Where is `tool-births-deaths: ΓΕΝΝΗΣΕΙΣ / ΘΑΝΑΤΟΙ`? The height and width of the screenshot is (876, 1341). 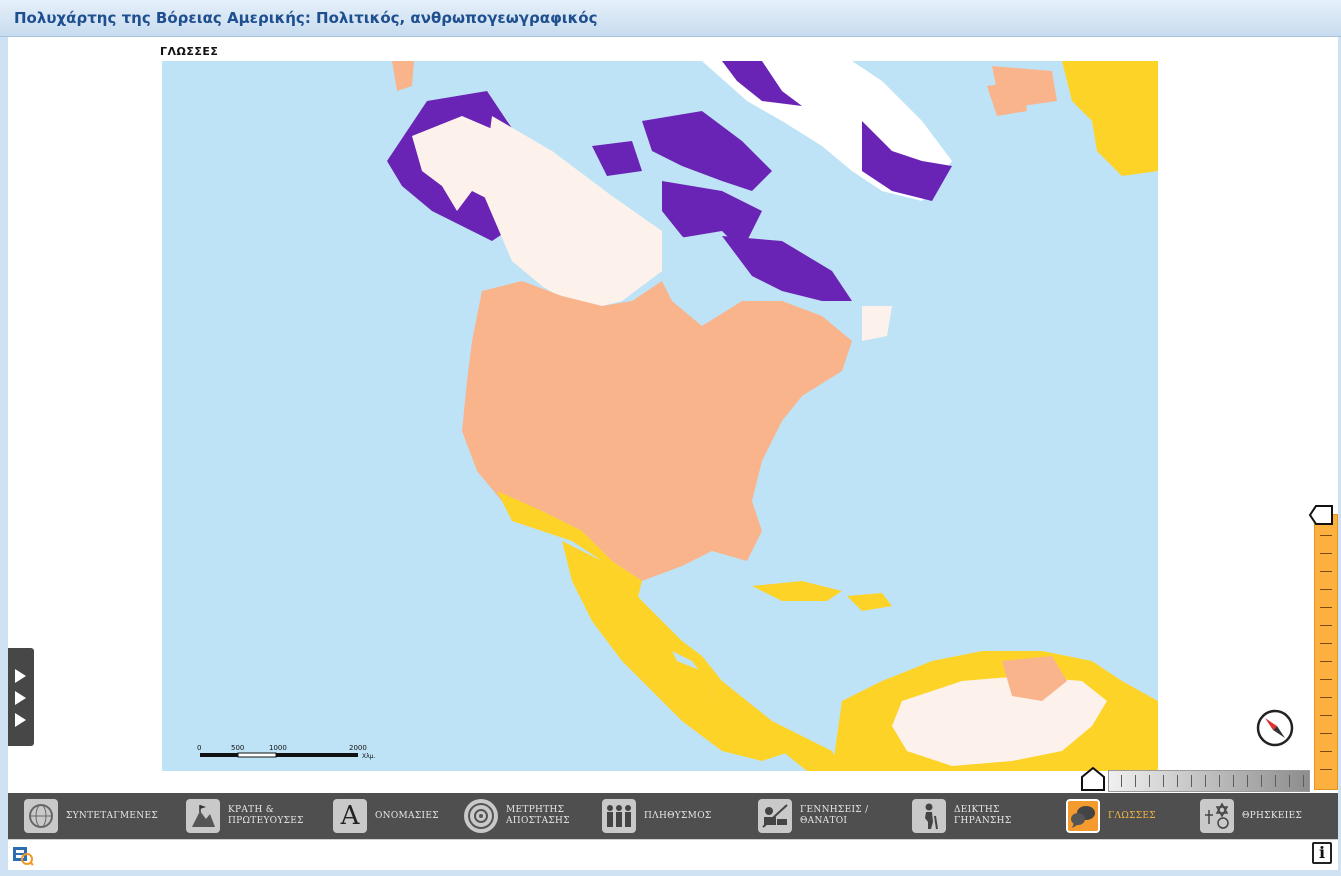
tool-births-deaths: ΓΕΝΝΗΣΕΙΣ / ΘΑΝΑΤΟΙ is located at coordinates (813, 816).